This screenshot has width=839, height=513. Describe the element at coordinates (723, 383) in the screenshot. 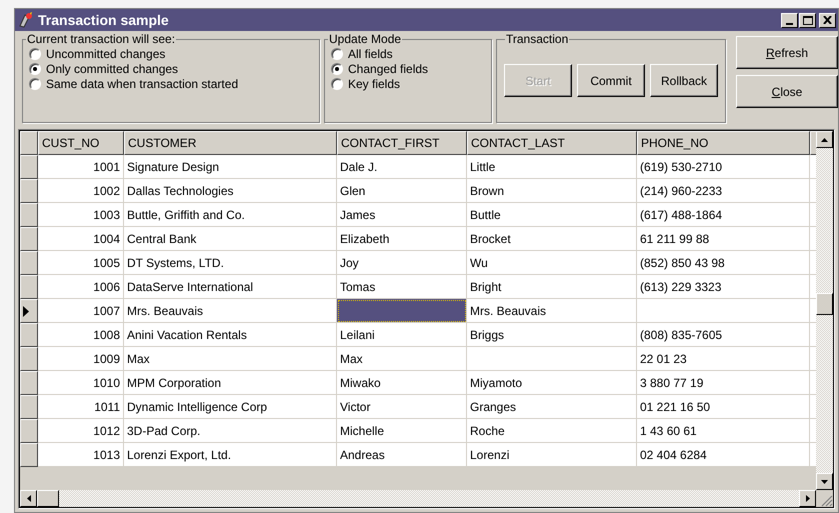

I see `table-cell: 3 880 77 19` at that location.